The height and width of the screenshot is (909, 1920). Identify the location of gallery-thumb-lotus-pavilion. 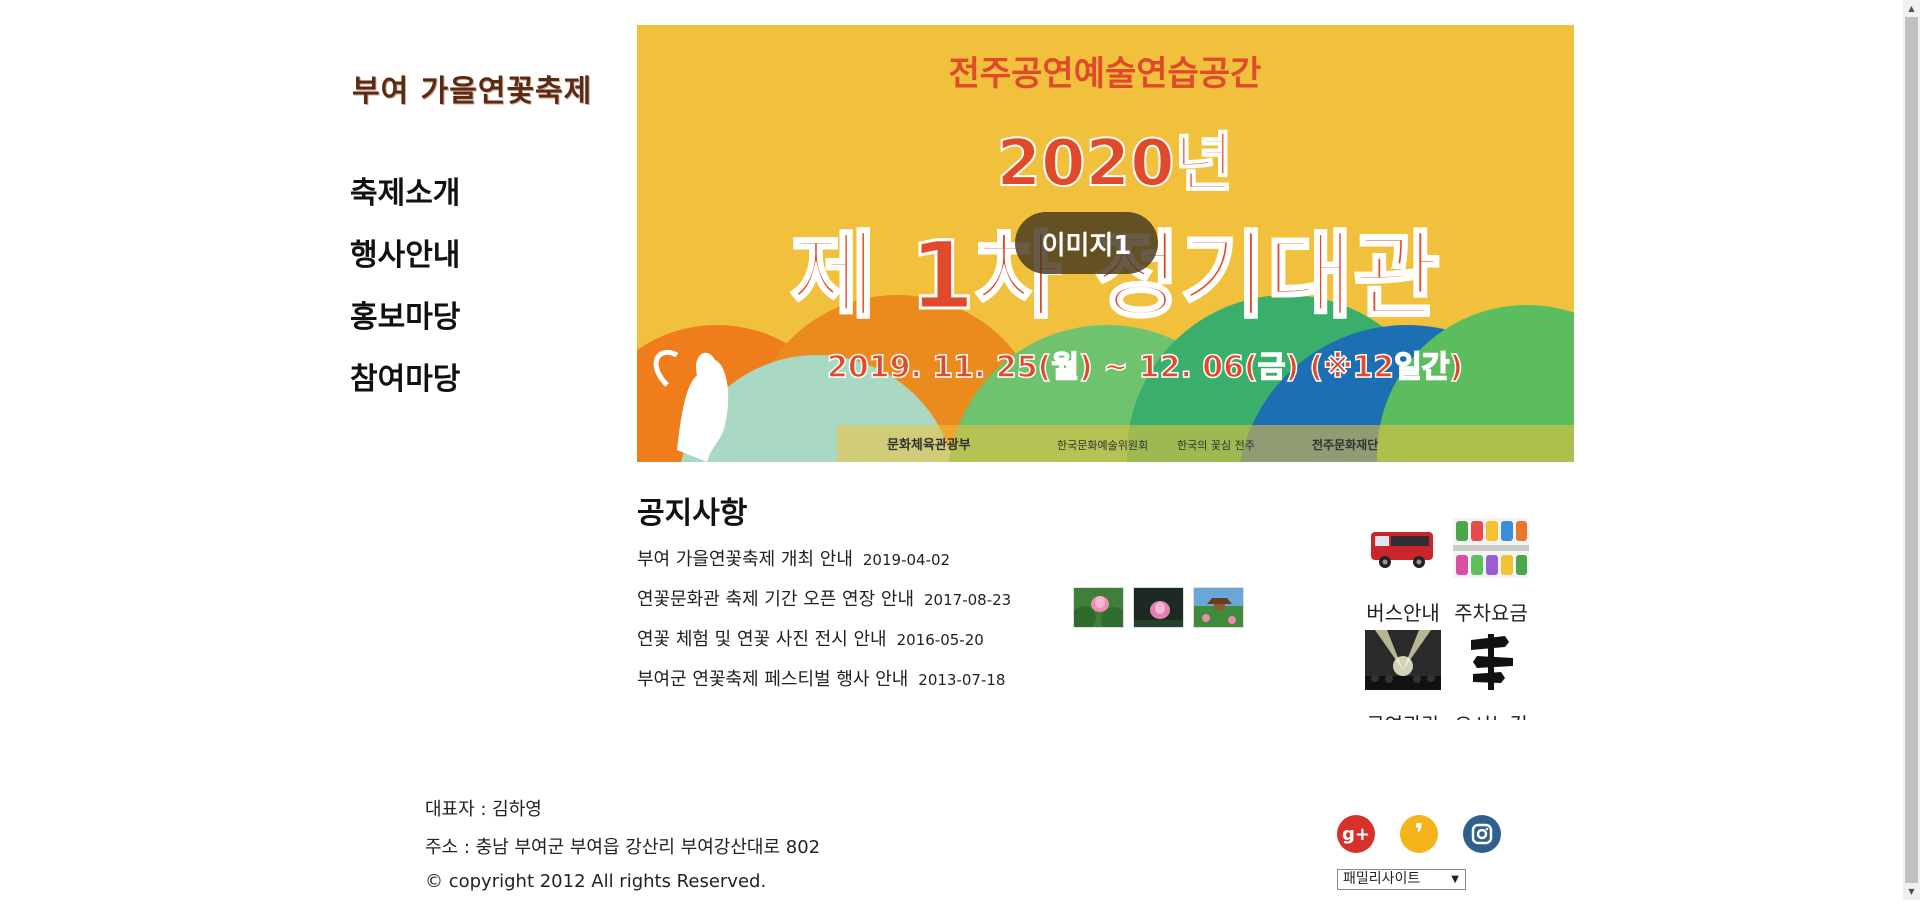
(1218, 607).